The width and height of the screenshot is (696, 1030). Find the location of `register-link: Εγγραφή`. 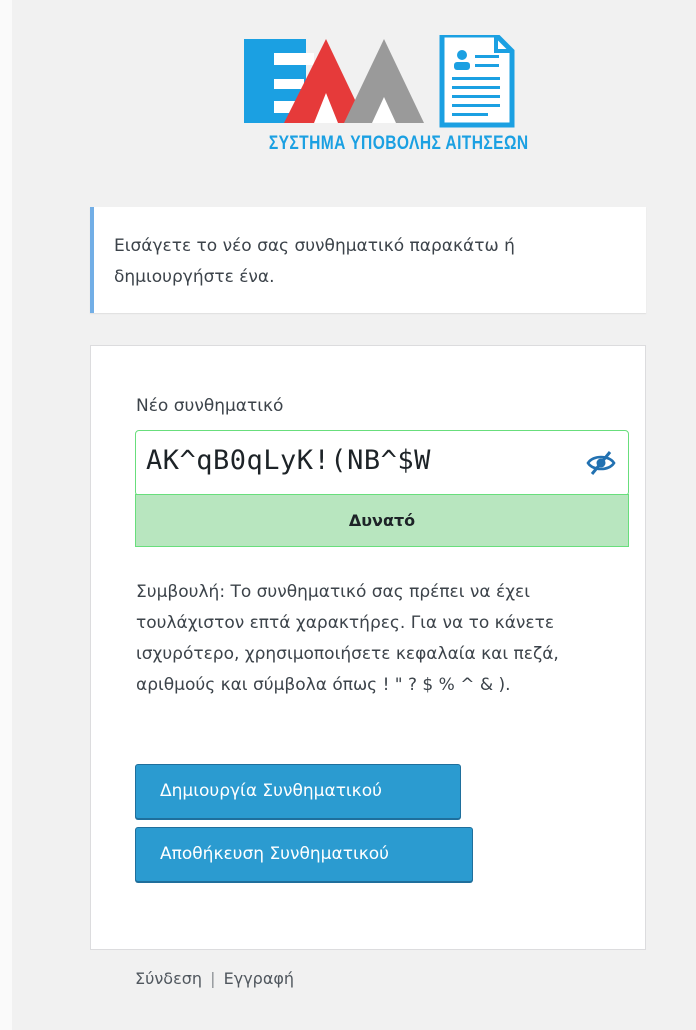

register-link: Εγγραφή is located at coordinates (259, 978).